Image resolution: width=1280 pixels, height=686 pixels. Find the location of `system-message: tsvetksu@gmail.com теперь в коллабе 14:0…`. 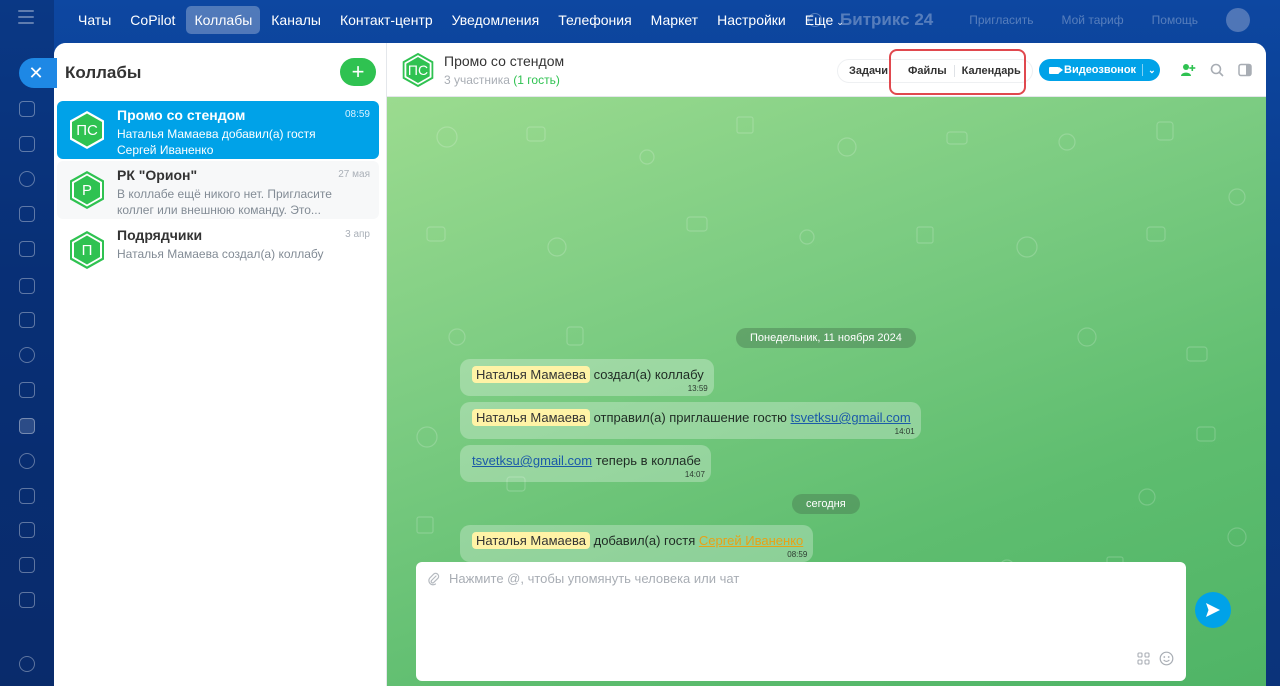

system-message: tsvetksu@gmail.com теперь в коллабе 14:0… is located at coordinates (585, 463).